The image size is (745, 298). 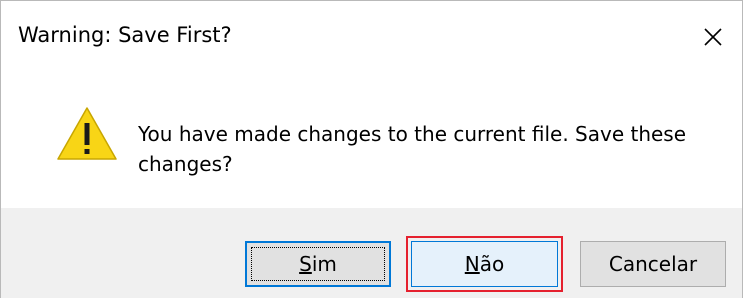 I want to click on cancel-button: Cancelar, so click(x=653, y=264).